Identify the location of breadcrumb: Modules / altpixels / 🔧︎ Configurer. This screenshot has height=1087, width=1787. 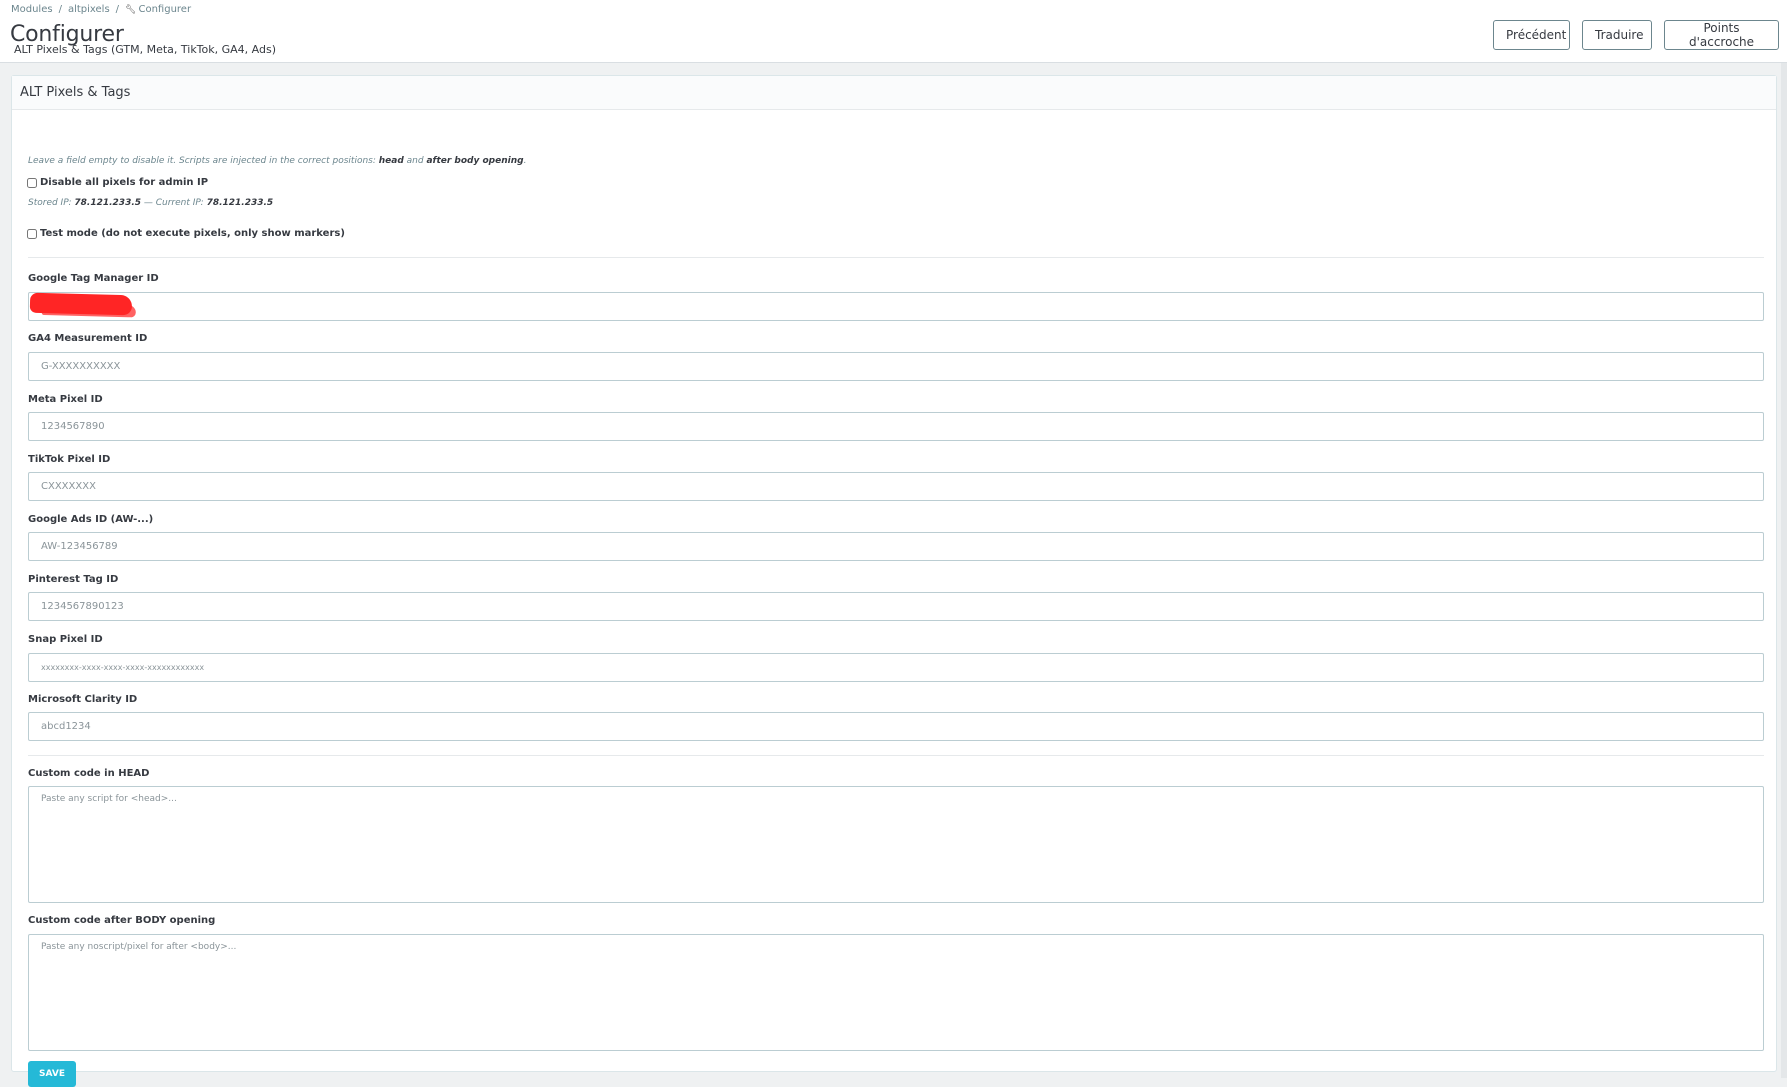
(101, 9).